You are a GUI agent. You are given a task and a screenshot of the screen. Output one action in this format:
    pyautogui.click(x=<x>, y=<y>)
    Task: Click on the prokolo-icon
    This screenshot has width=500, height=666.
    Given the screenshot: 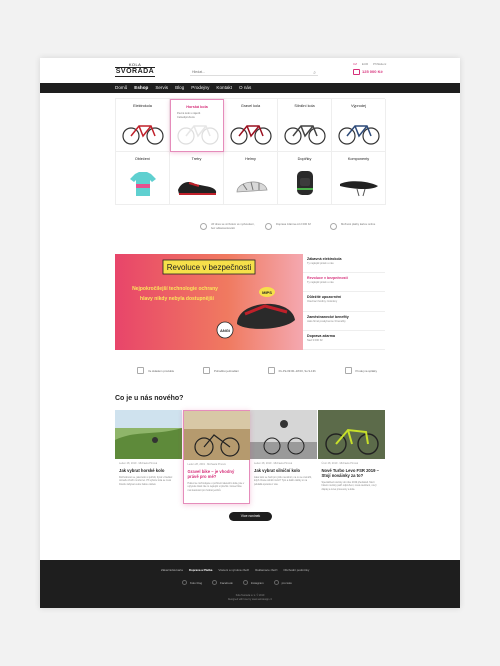 What is the action you would take?
    pyautogui.click(x=276, y=582)
    